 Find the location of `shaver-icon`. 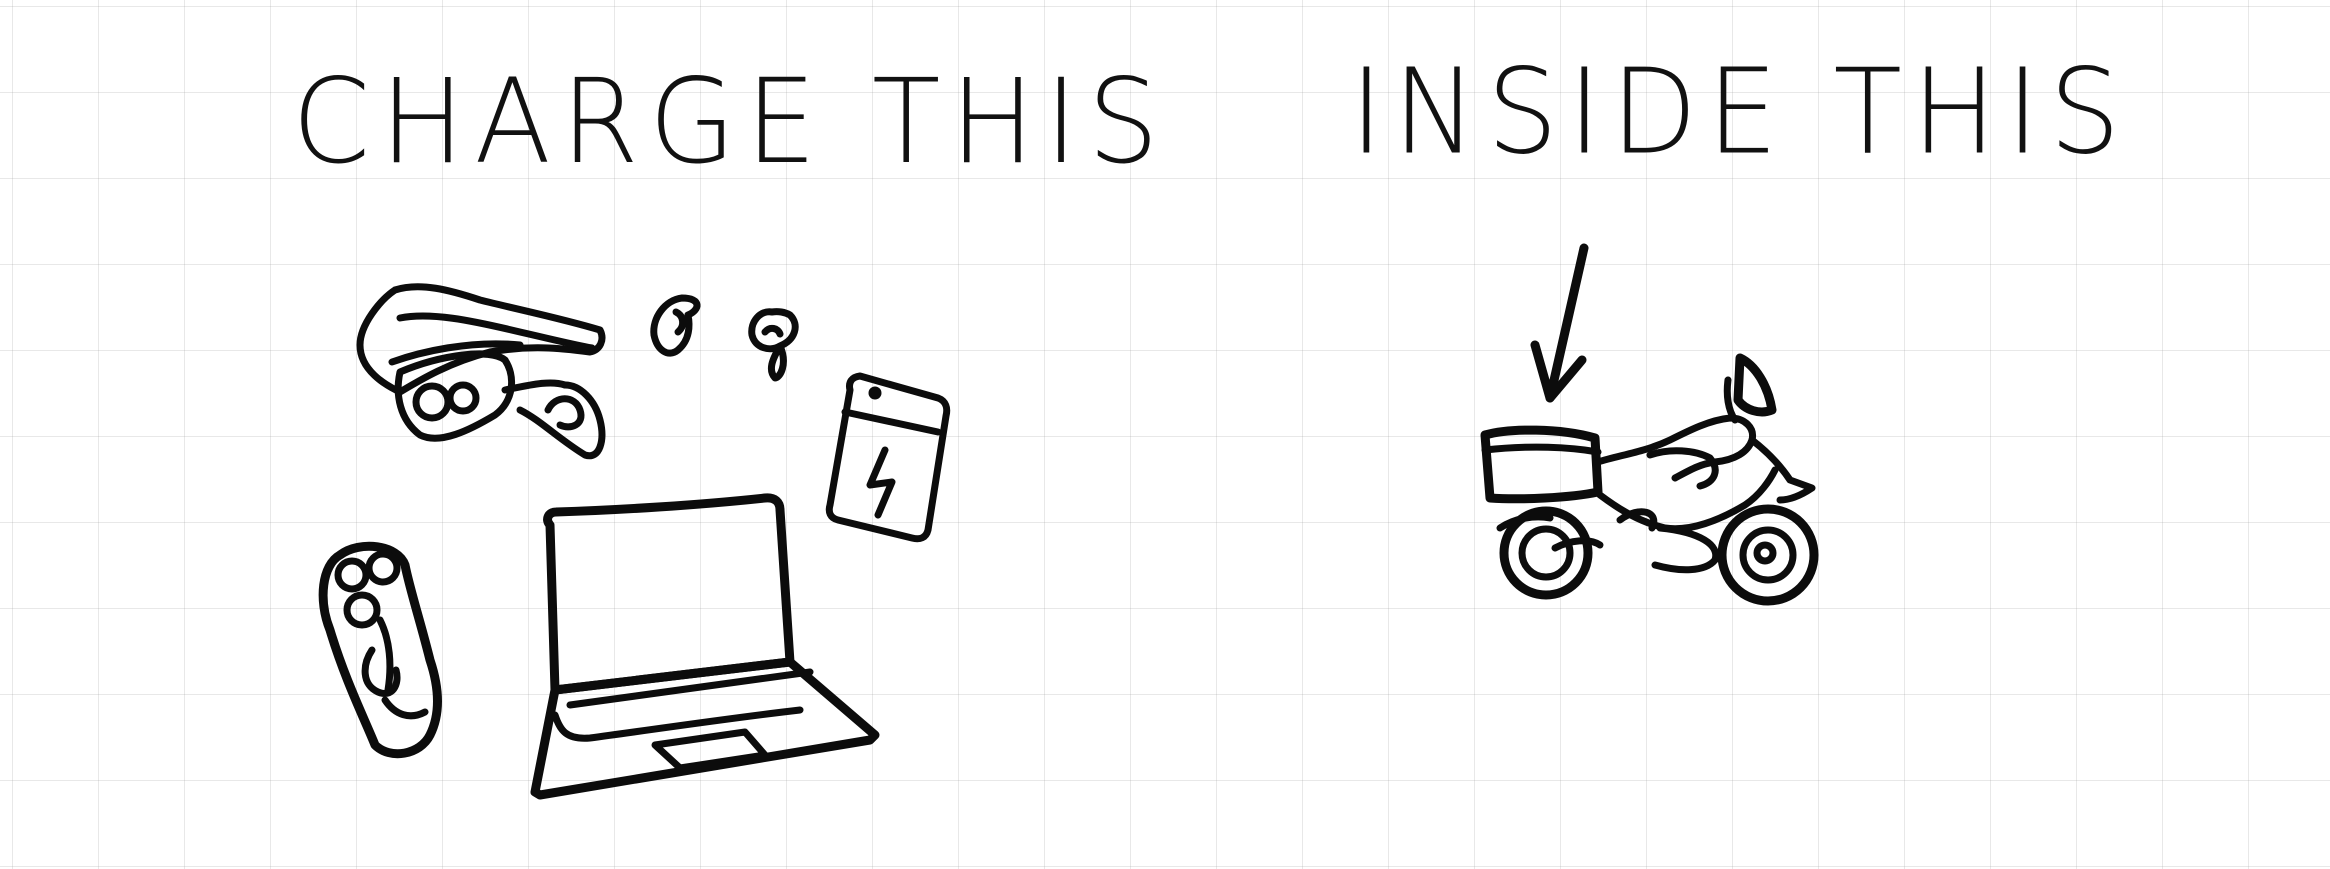

shaver-icon is located at coordinates (380, 650).